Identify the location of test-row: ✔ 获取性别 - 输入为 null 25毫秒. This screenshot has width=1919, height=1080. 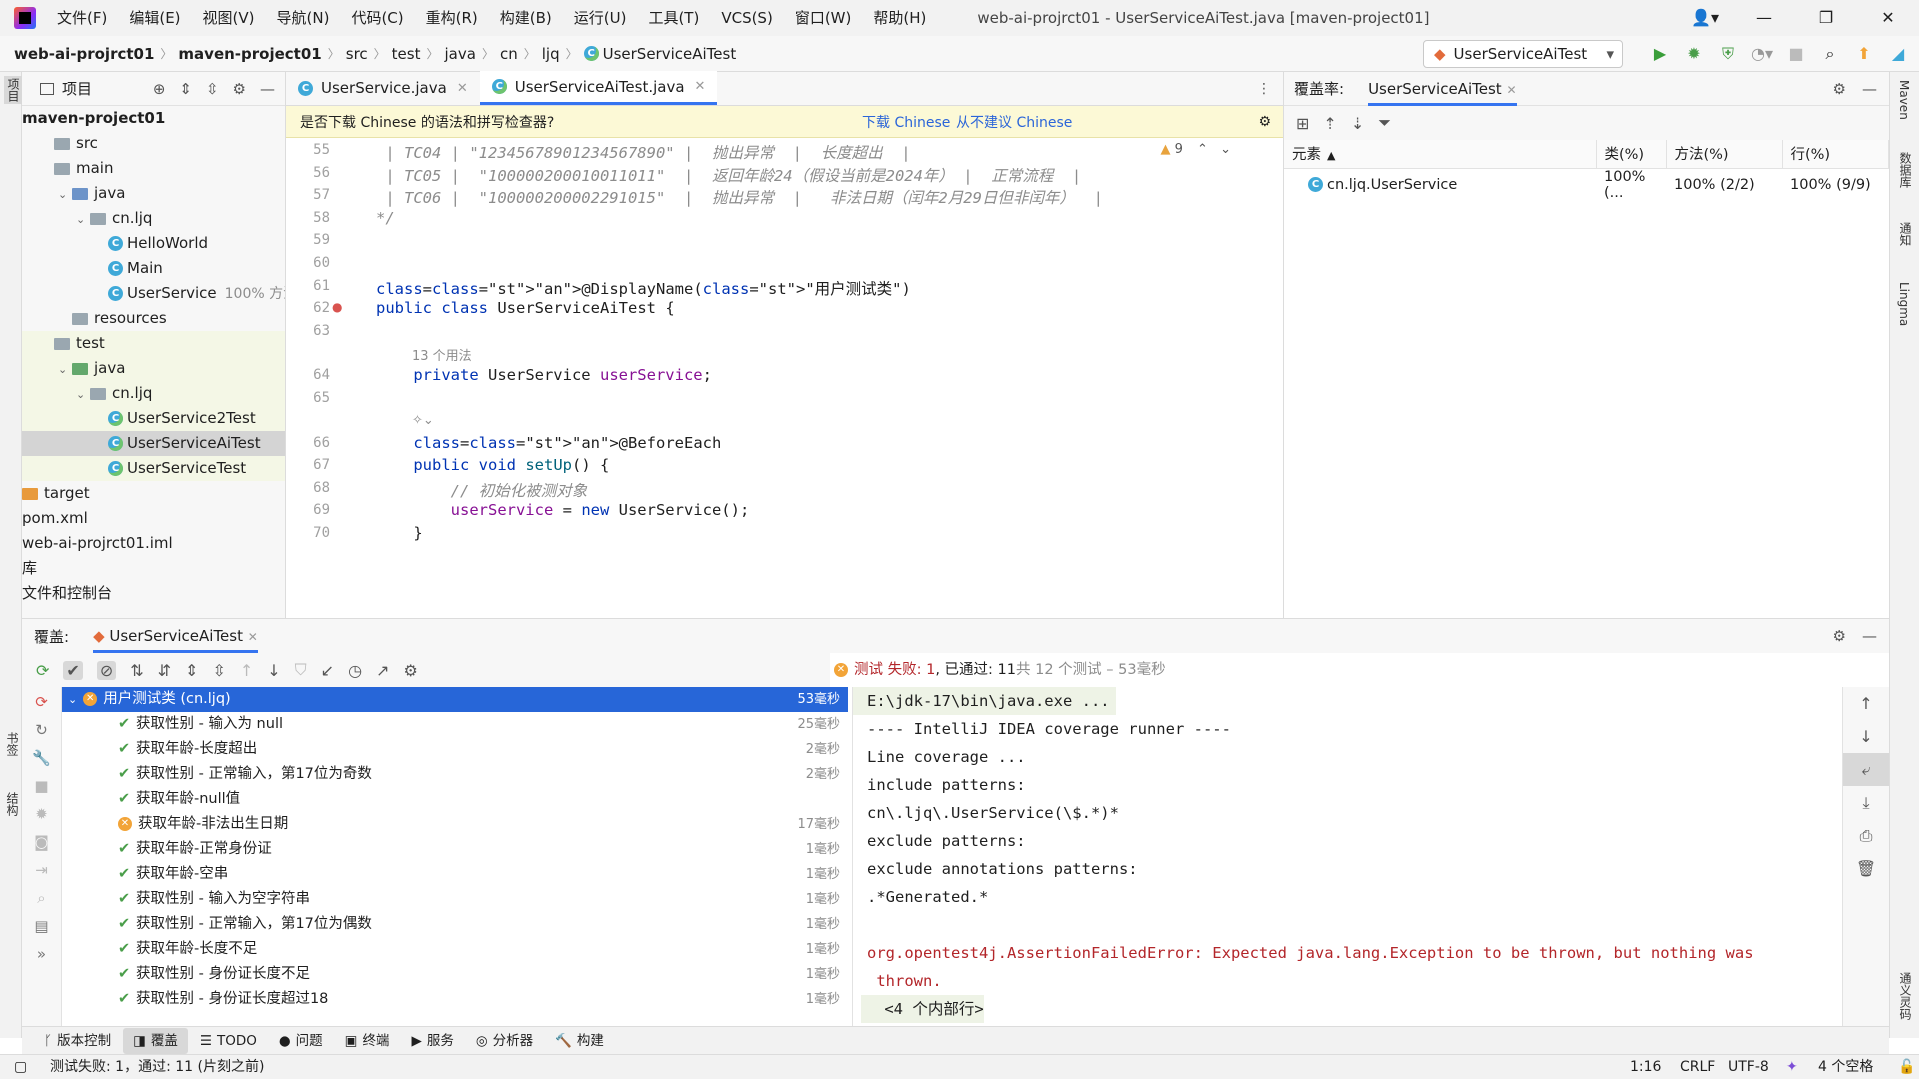
(455, 724).